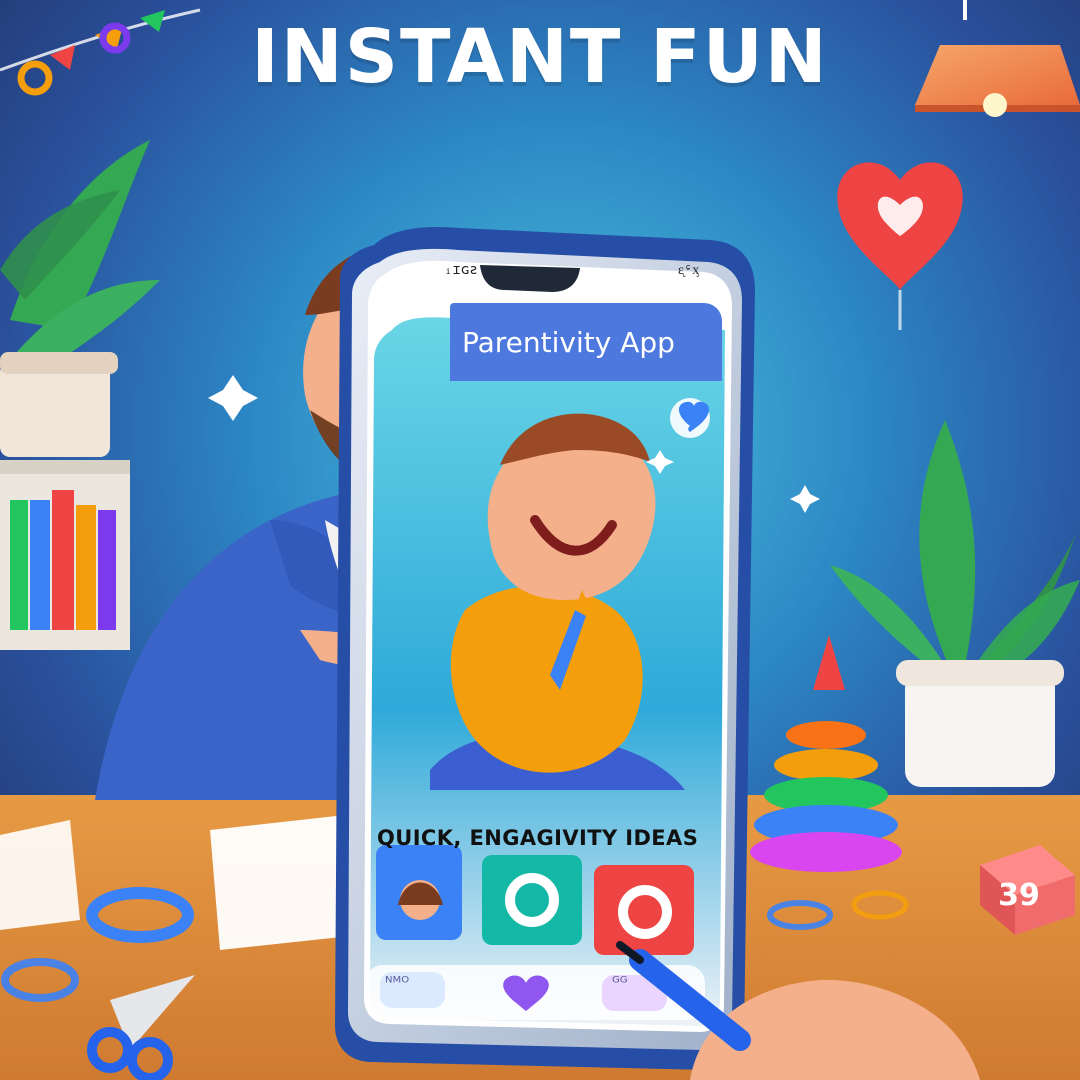 This screenshot has height=1080, width=1080. What do you see at coordinates (689, 270) in the screenshot?
I see `status-right: ᶓᶝᶍ` at bounding box center [689, 270].